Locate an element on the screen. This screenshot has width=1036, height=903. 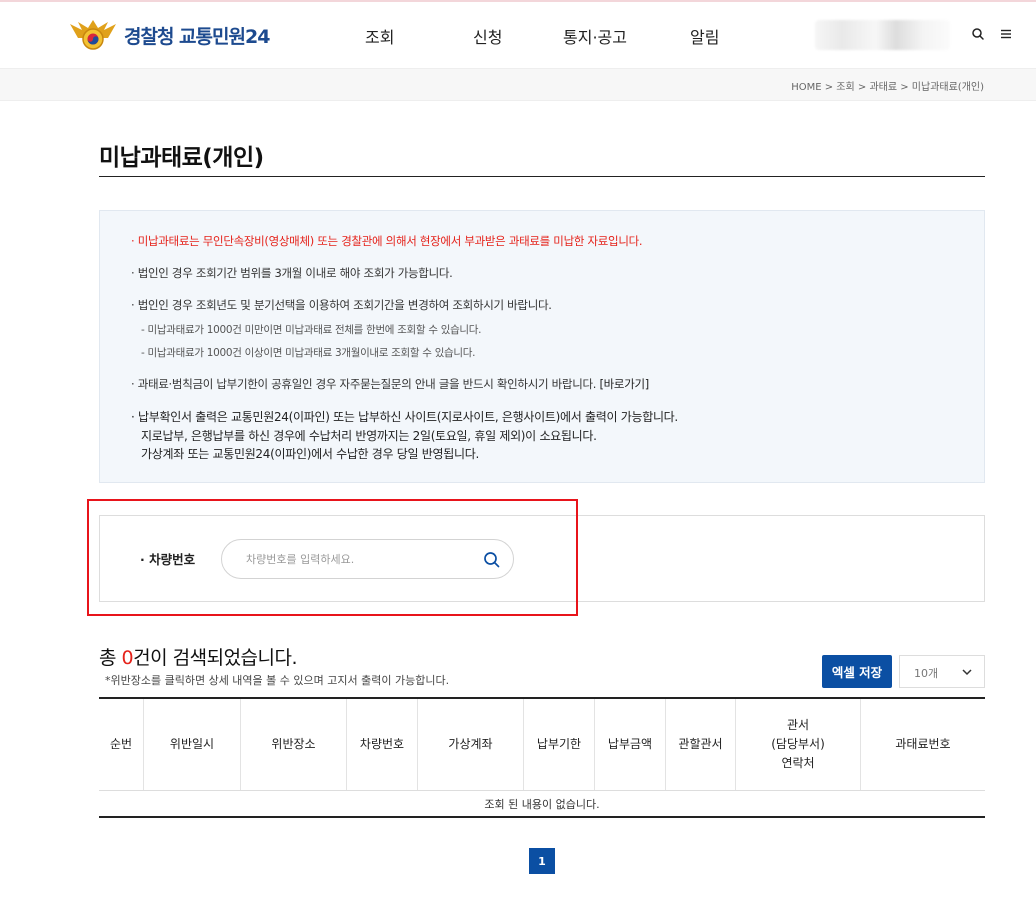
faq-shortcut-link: [바로가기] is located at coordinates (624, 384).